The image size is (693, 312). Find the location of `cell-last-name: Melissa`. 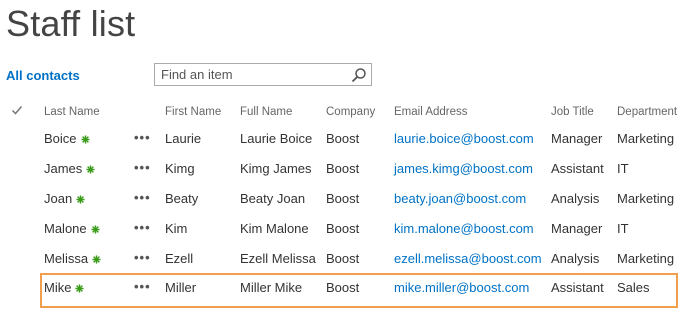

cell-last-name: Melissa is located at coordinates (72, 258).